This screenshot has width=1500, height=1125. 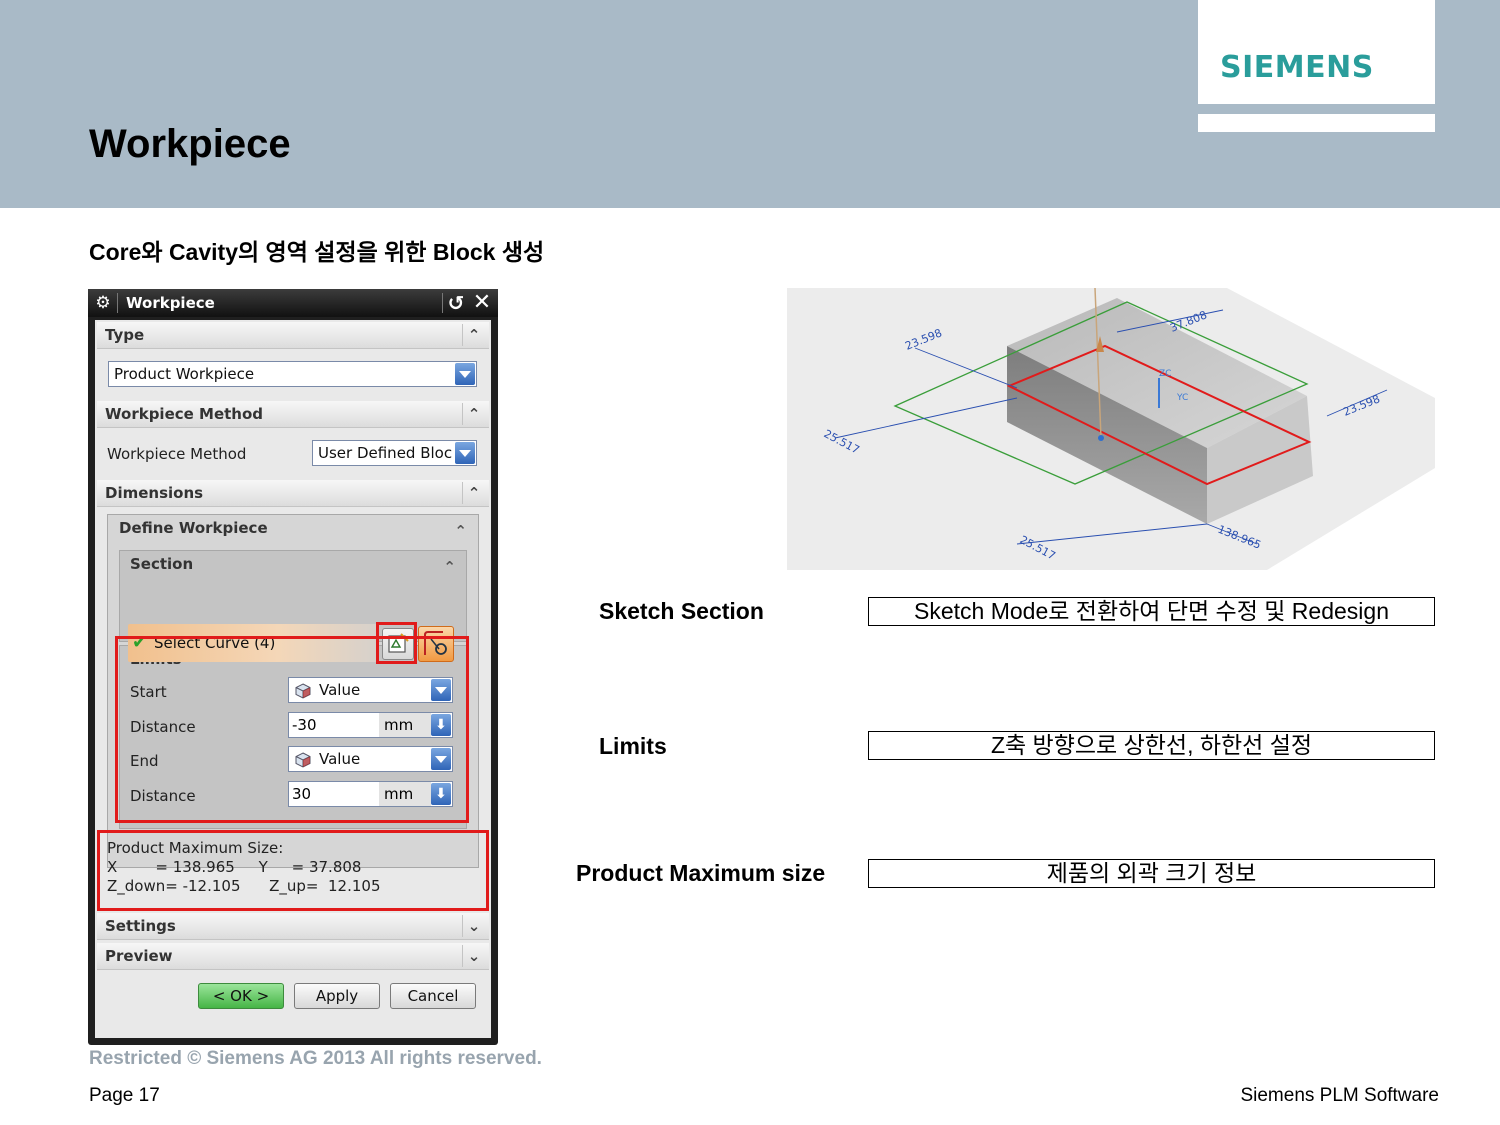 What do you see at coordinates (140, 926) in the screenshot?
I see `group-settings-label: Settings` at bounding box center [140, 926].